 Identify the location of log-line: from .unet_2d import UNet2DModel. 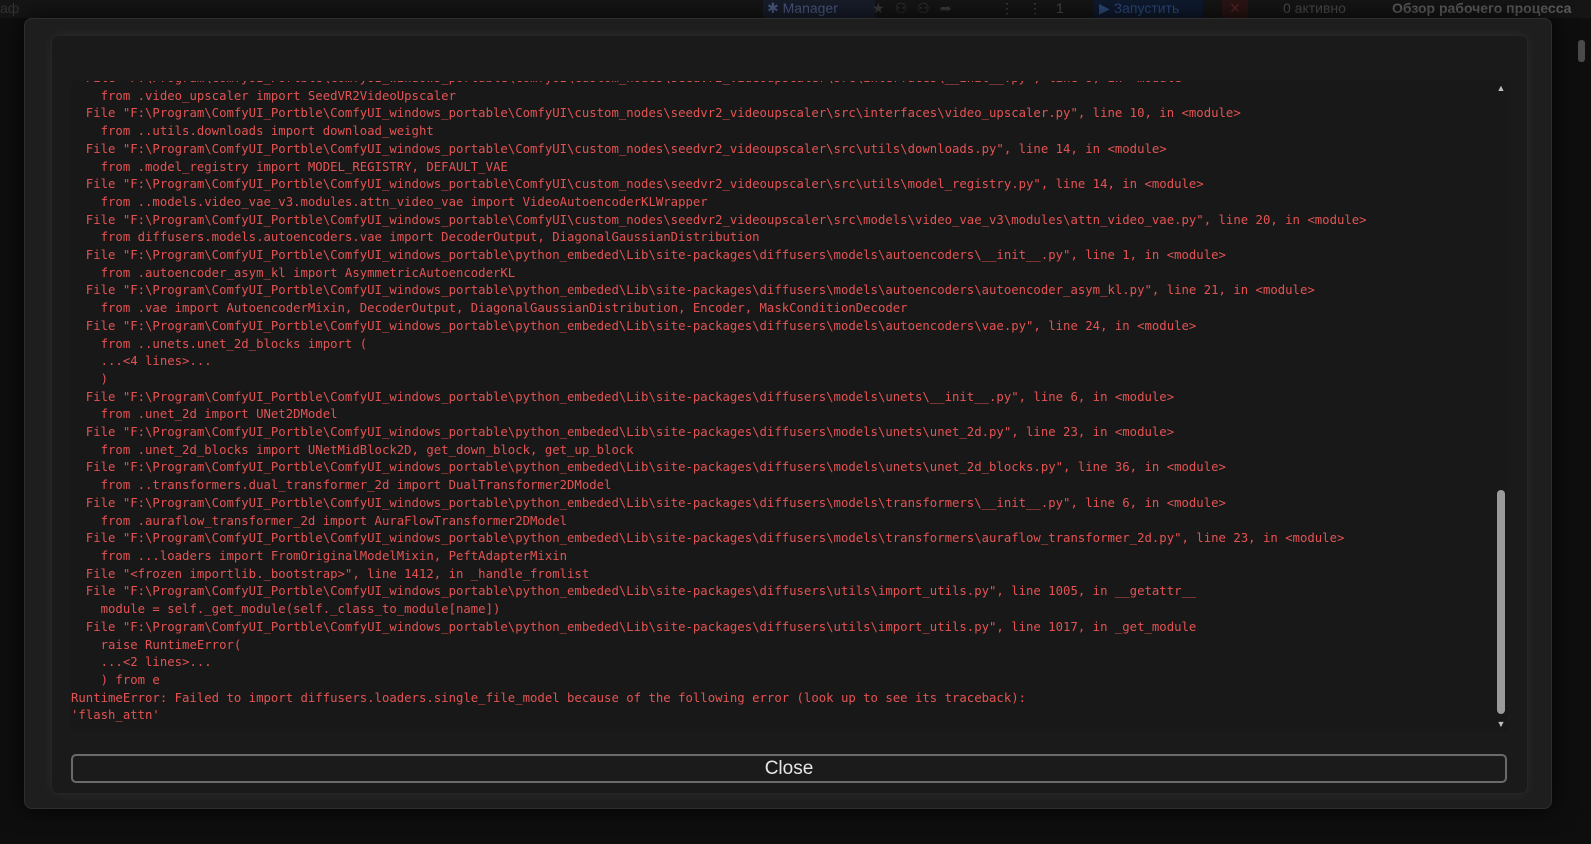
(204, 414).